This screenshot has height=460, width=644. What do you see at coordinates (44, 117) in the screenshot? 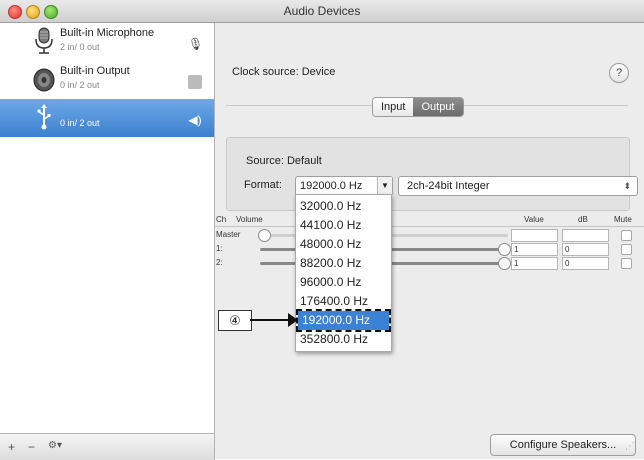
I see `usb-icon` at bounding box center [44, 117].